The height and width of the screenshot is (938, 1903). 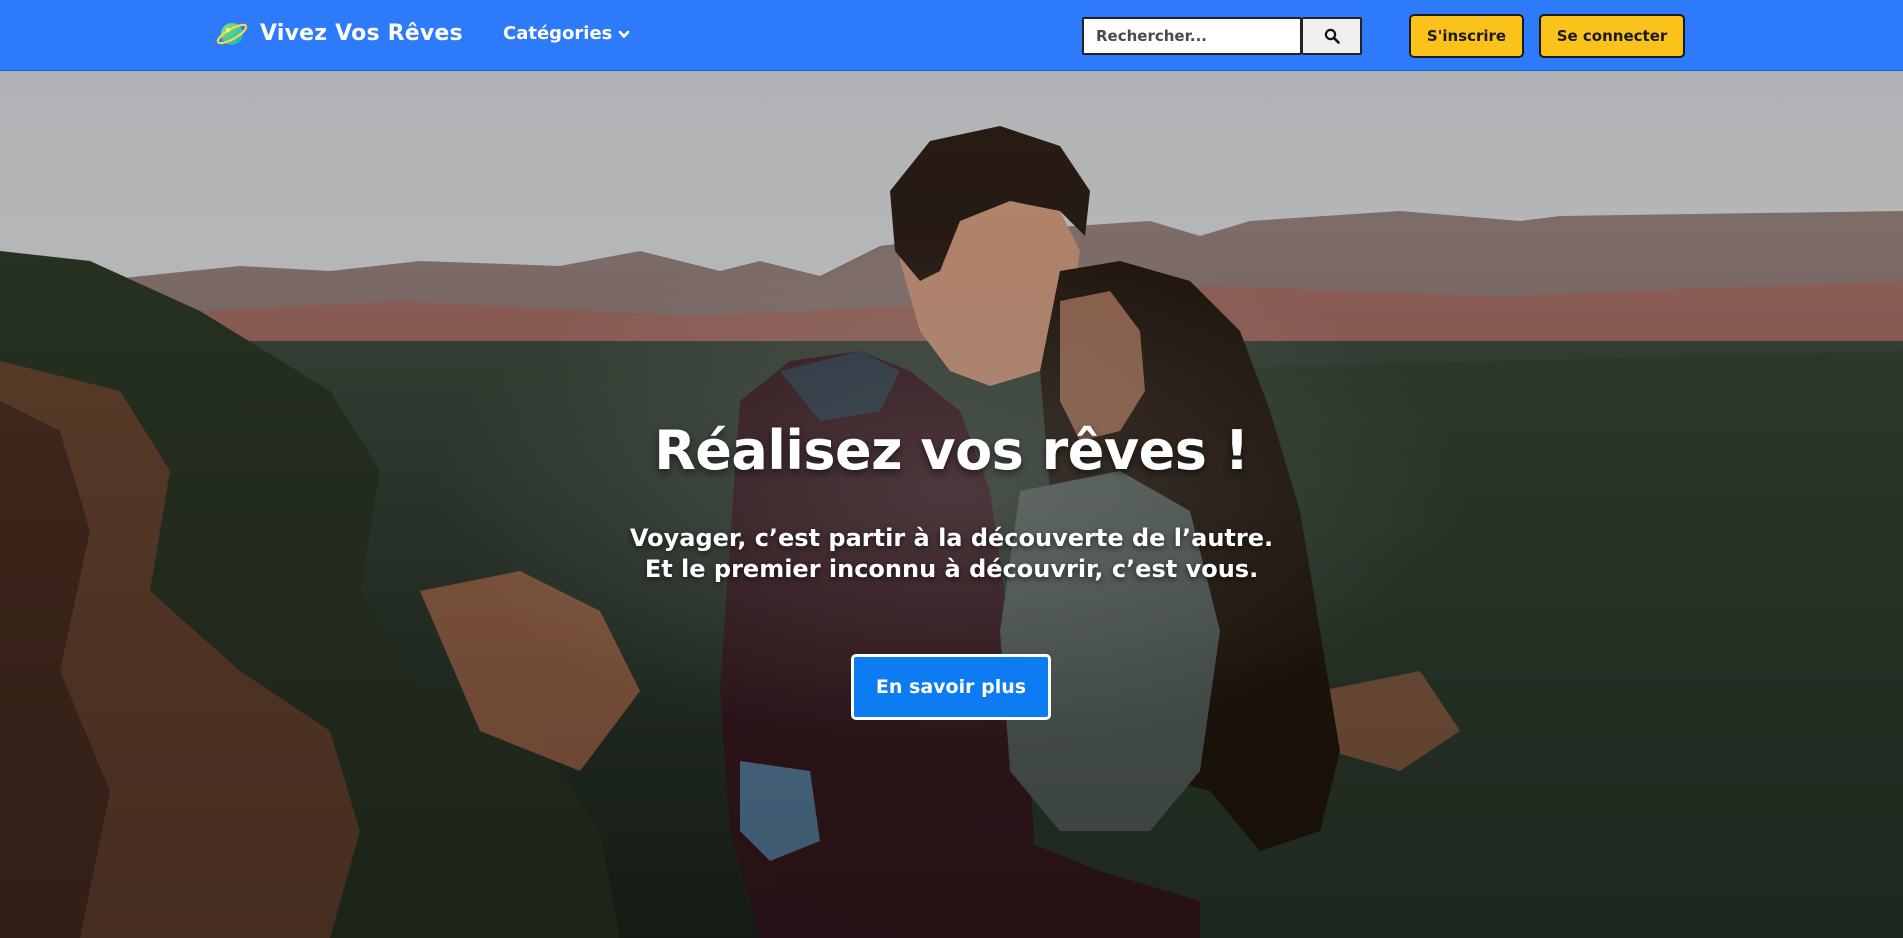 I want to click on planet-icon, so click(x=232, y=34).